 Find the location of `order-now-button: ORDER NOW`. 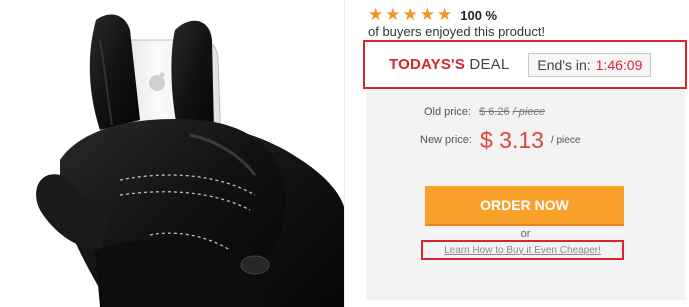

order-now-button: ORDER NOW is located at coordinates (524, 206).